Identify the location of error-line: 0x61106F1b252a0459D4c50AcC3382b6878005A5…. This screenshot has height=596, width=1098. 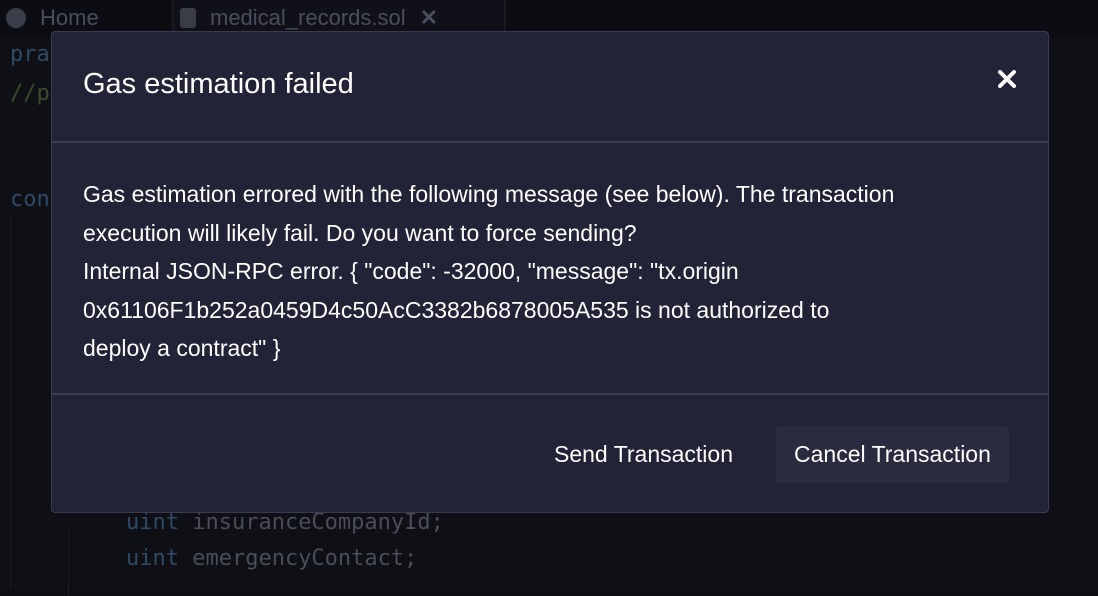
(456, 309).